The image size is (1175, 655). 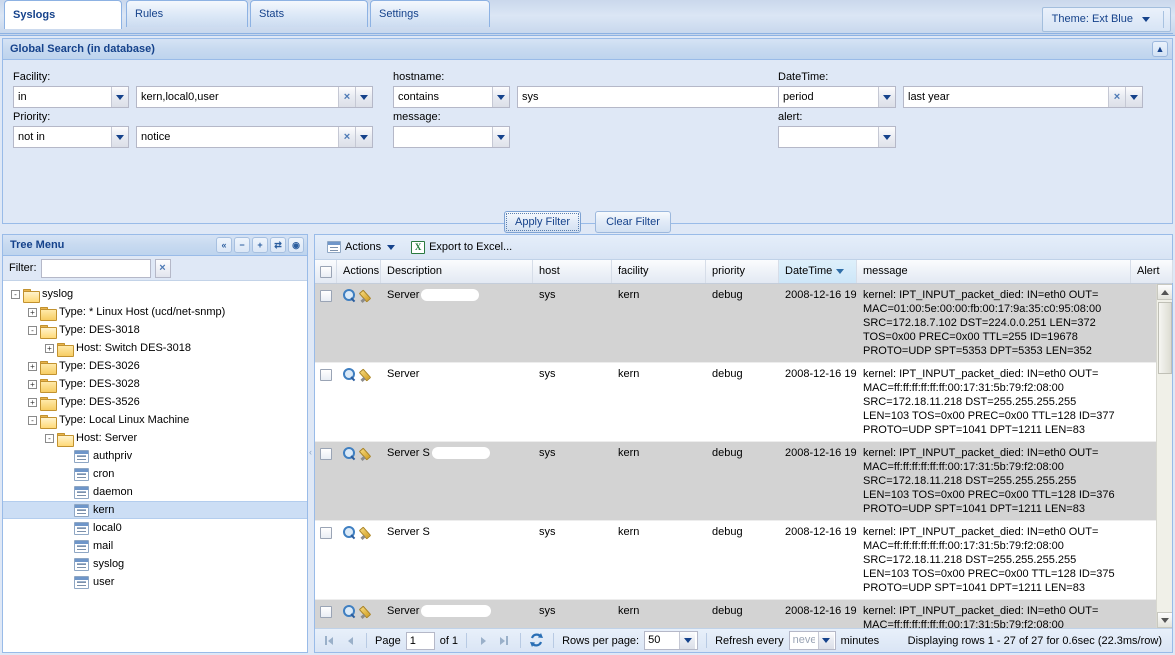 I want to click on datetime-value-trigger, so click(x=1133, y=97).